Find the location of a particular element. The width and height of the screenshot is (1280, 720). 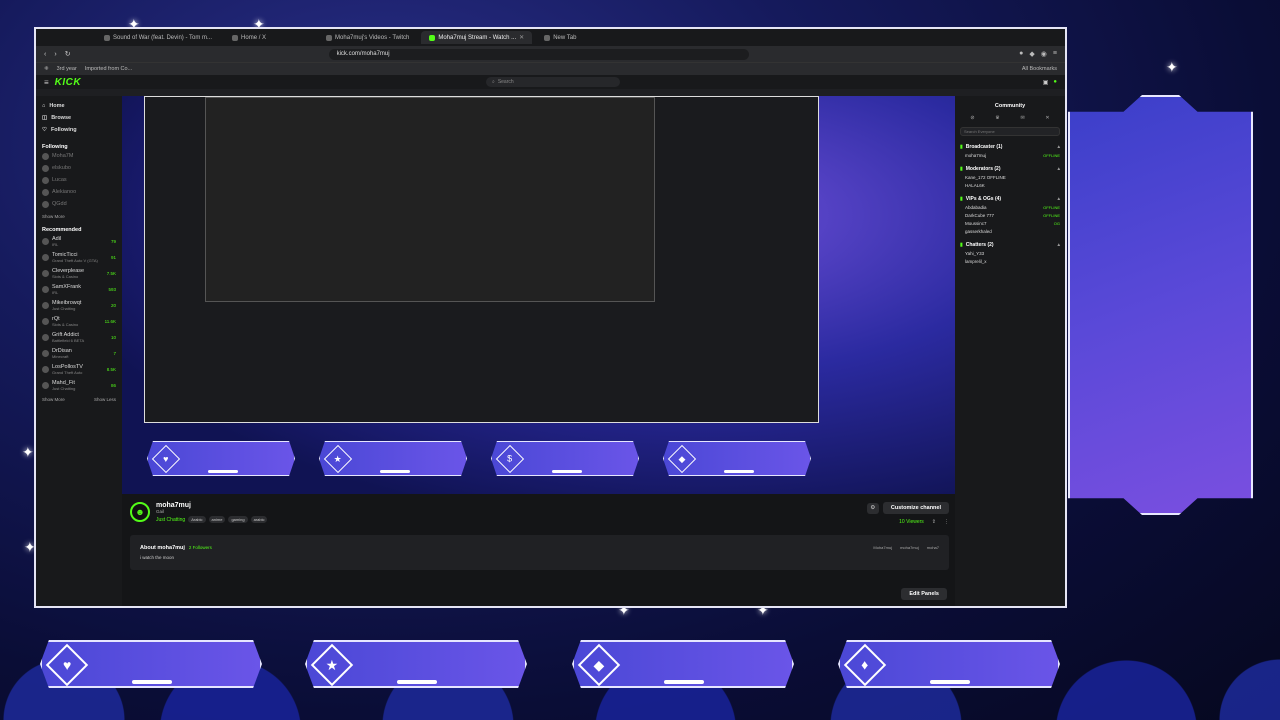

chat-icon: ✉ is located at coordinates (1022, 118).